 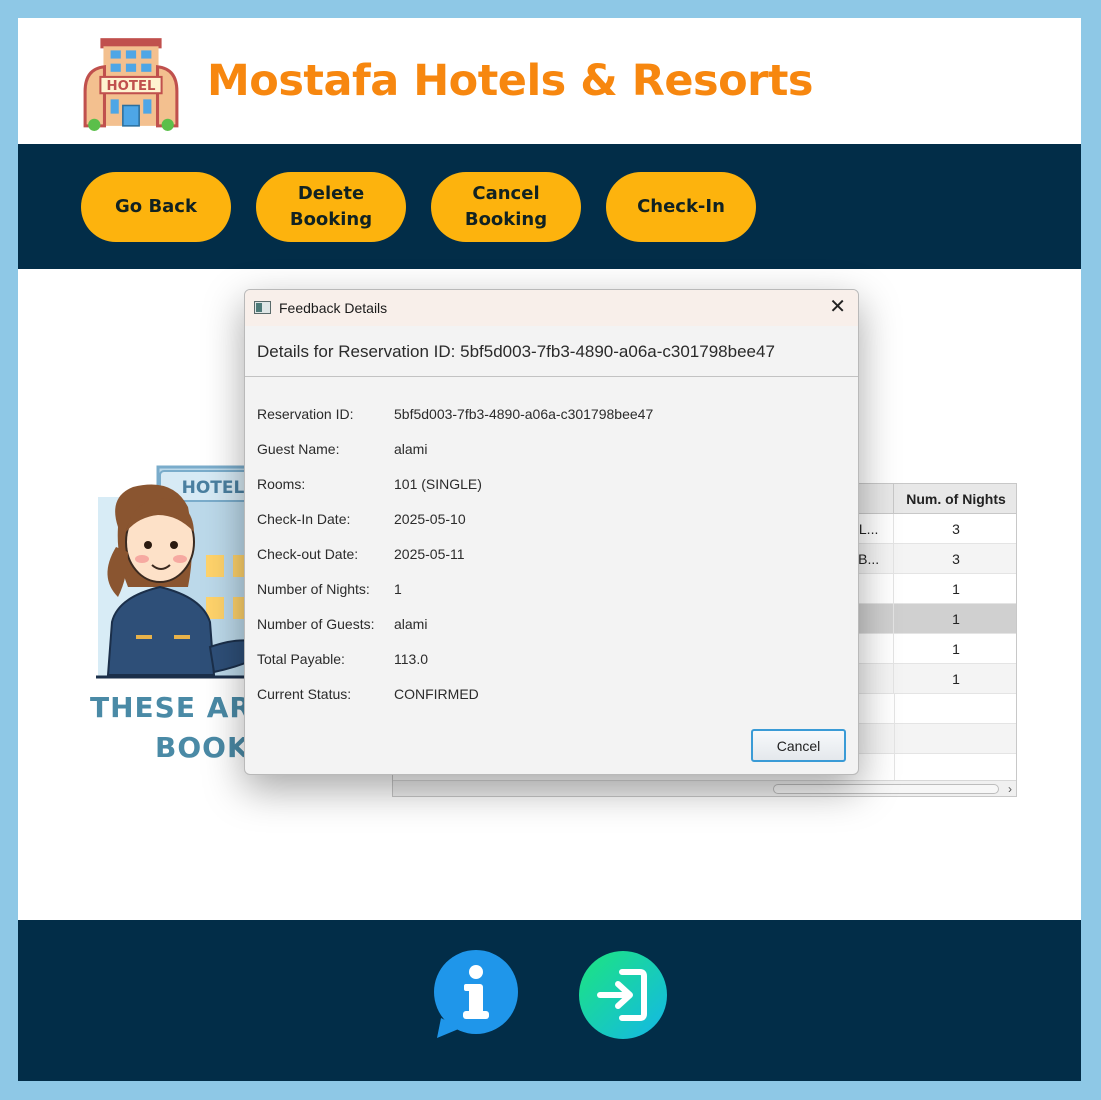 I want to click on check-in-label: Check-In, so click(x=681, y=206).